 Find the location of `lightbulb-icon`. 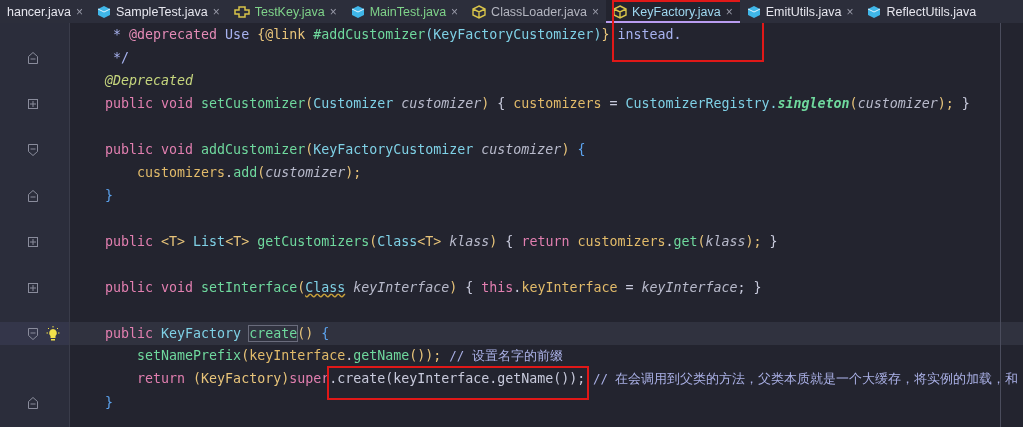

lightbulb-icon is located at coordinates (53, 333).